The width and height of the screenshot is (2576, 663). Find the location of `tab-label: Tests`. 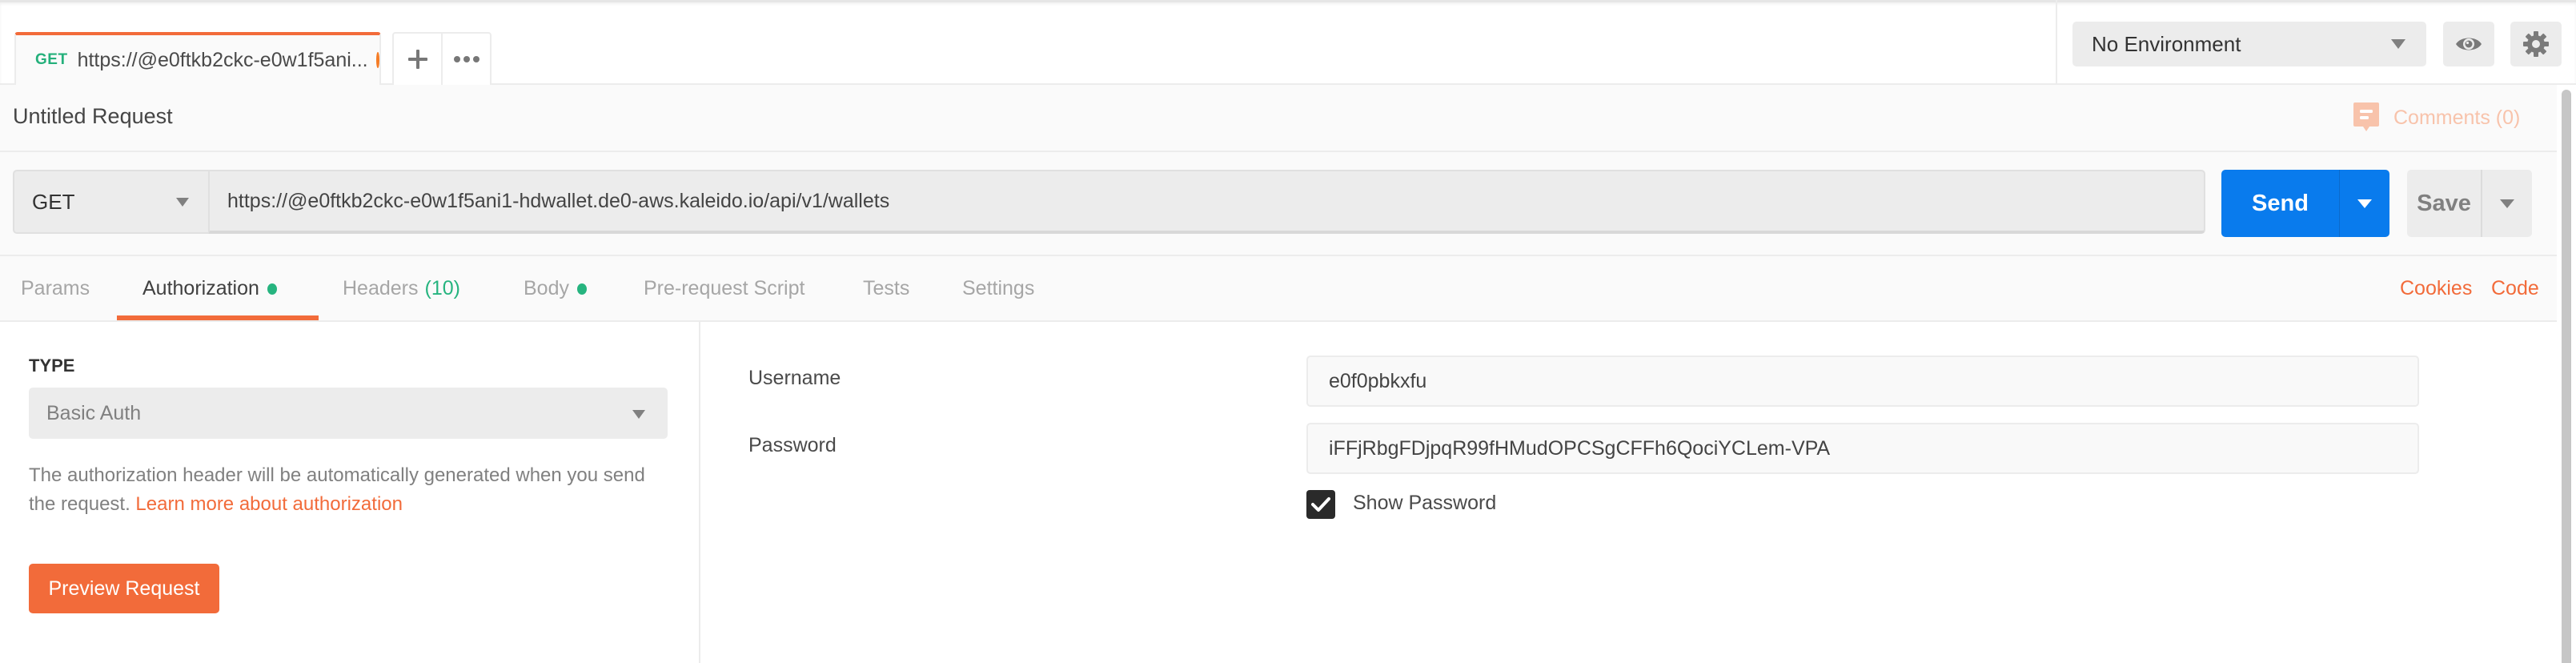

tab-label: Tests is located at coordinates (887, 288).